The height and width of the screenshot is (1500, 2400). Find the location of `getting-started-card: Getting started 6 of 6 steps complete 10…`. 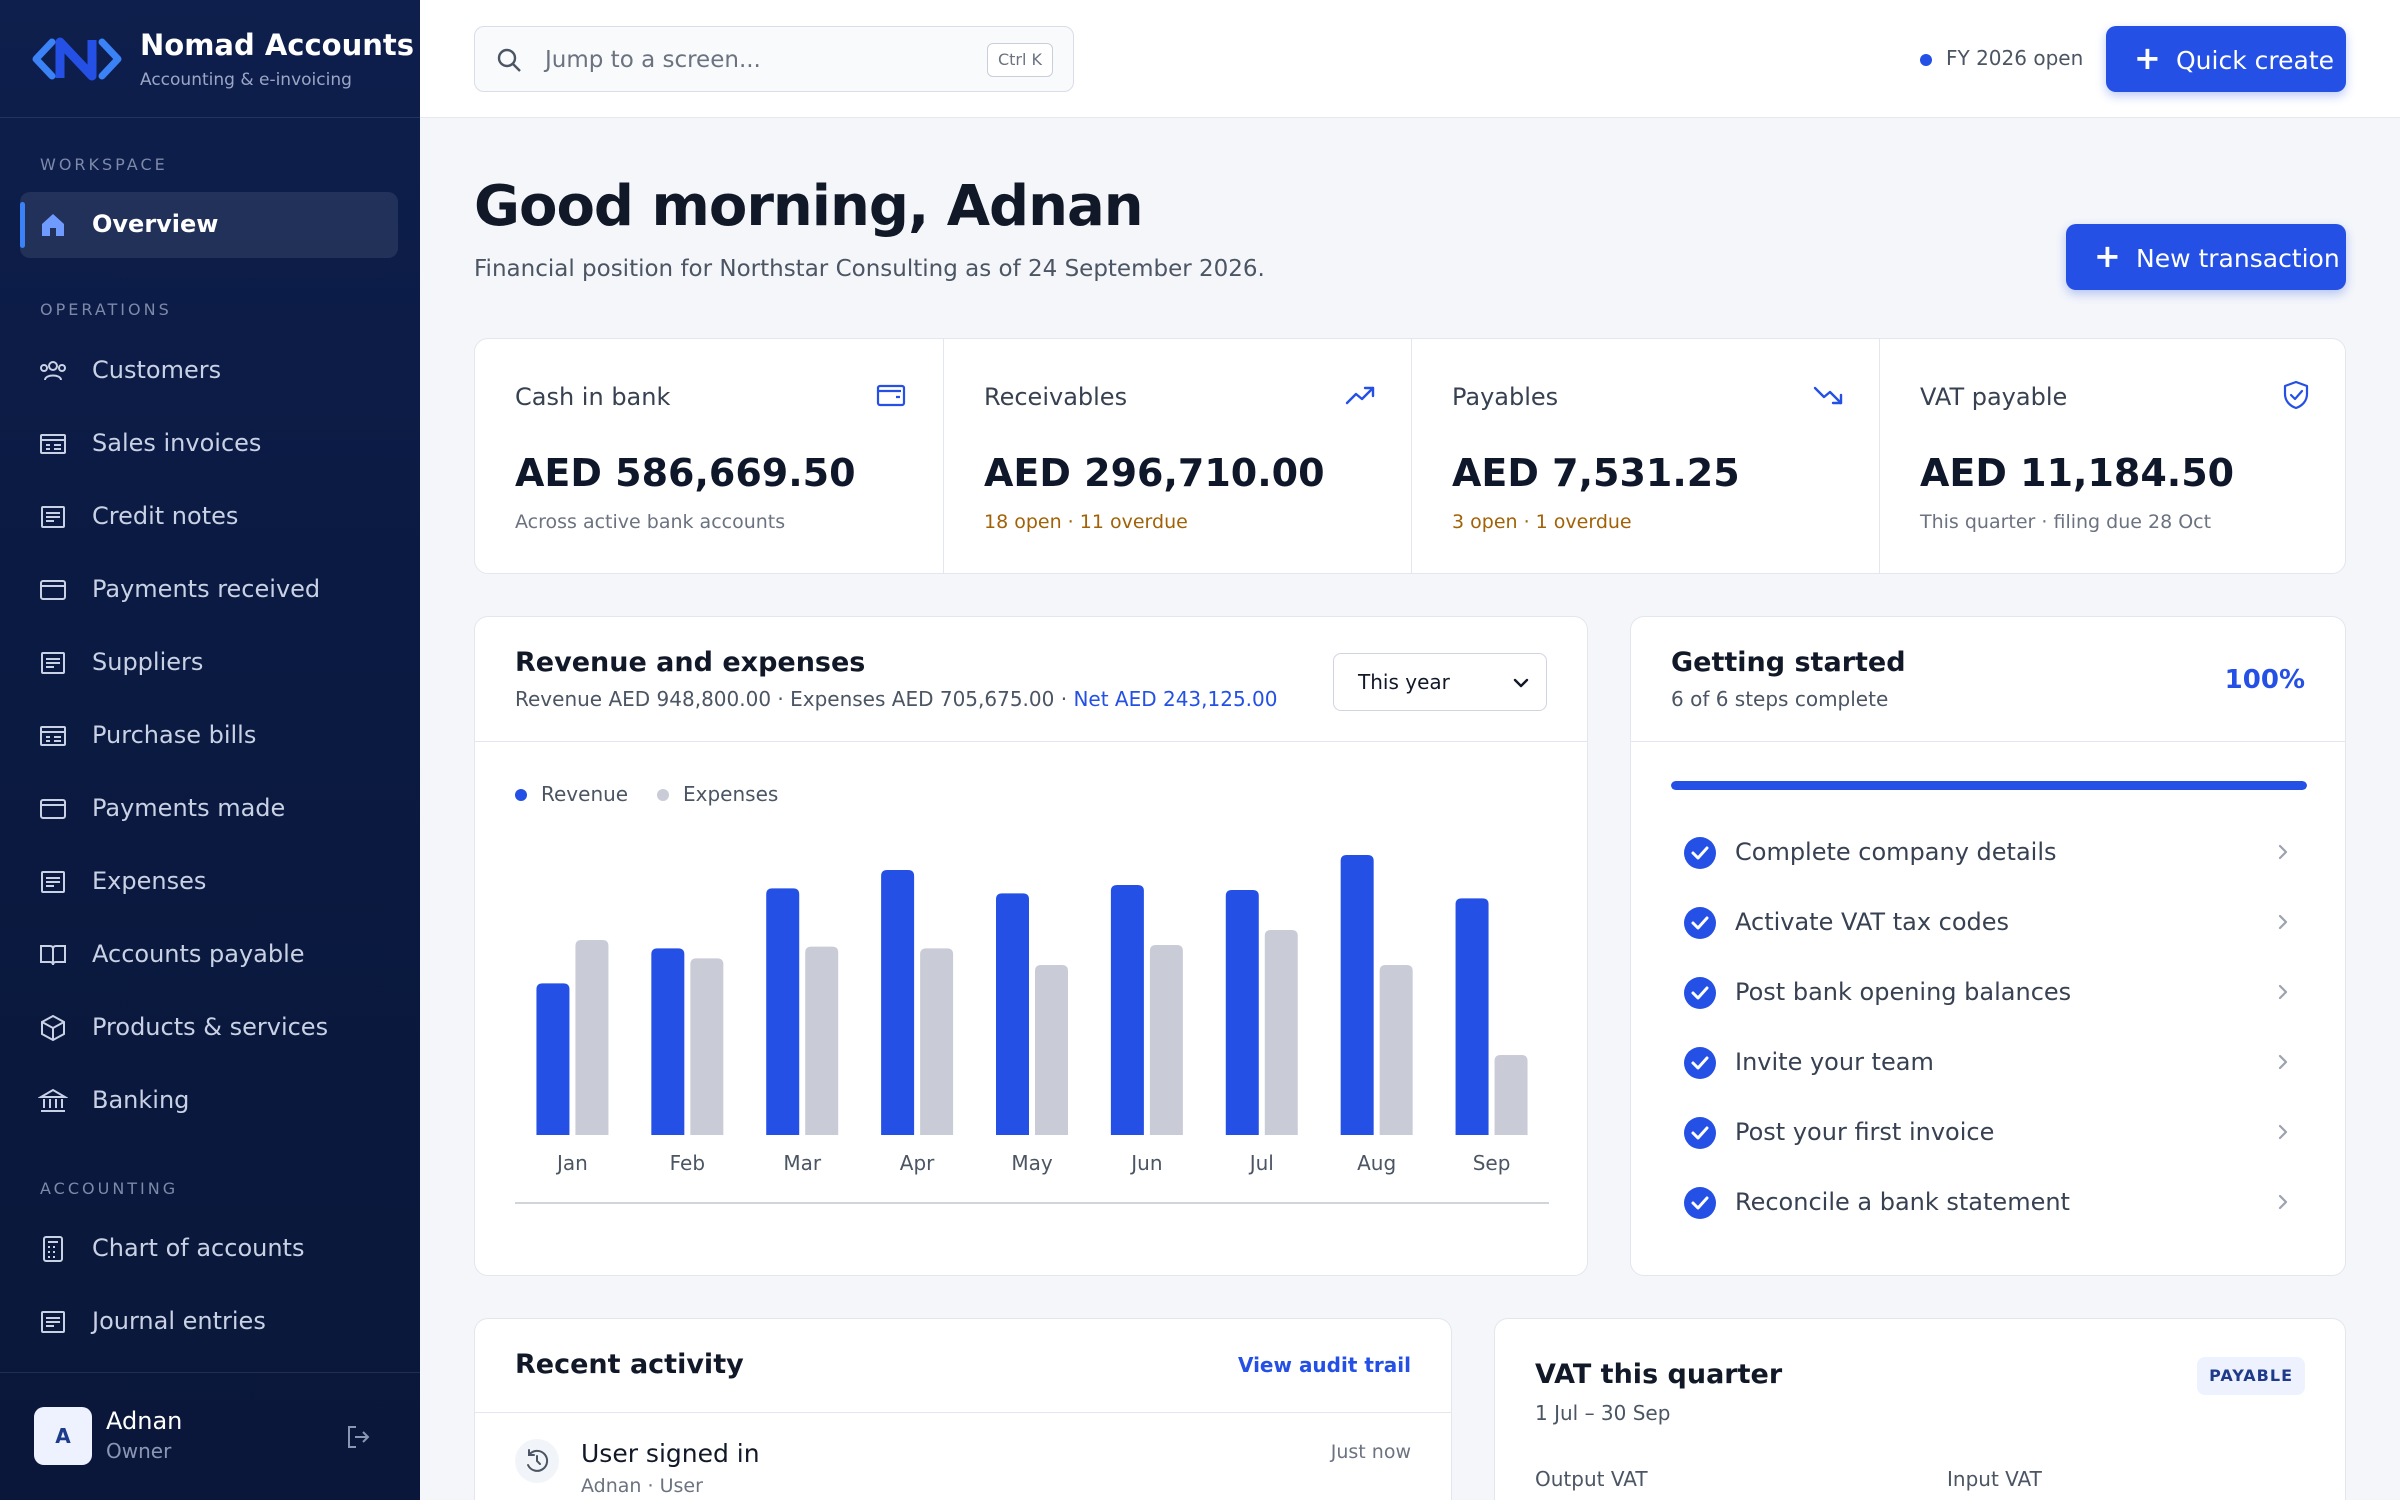

getting-started-card: Getting started 6 of 6 steps complete 10… is located at coordinates (1988, 946).